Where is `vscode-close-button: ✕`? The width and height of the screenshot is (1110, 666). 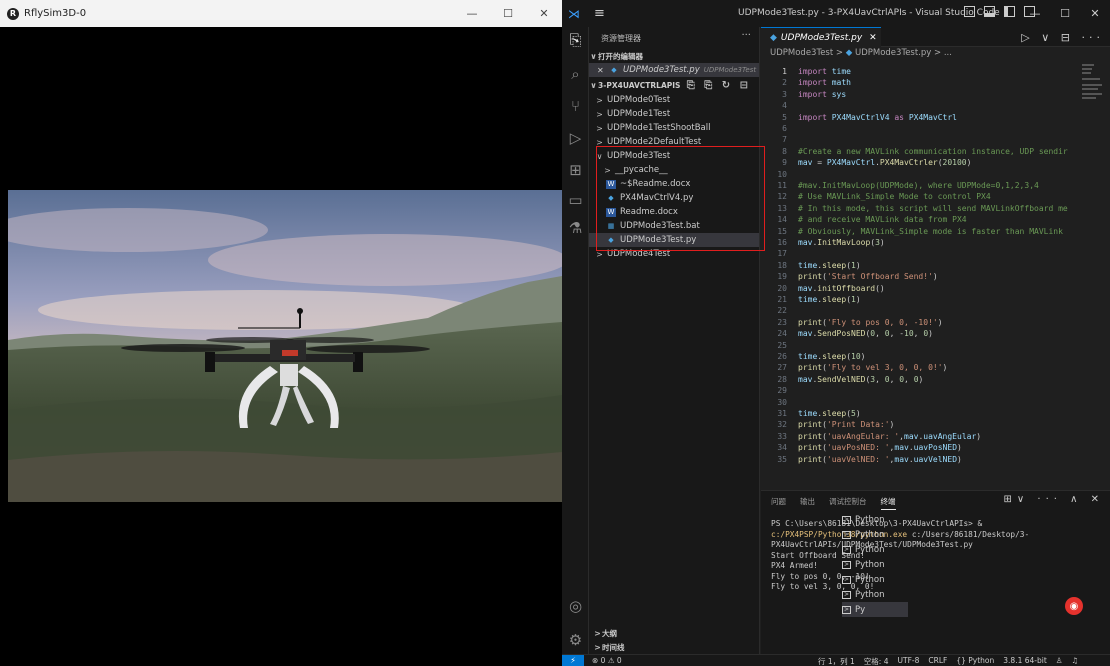 vscode-close-button: ✕ is located at coordinates (1095, 13).